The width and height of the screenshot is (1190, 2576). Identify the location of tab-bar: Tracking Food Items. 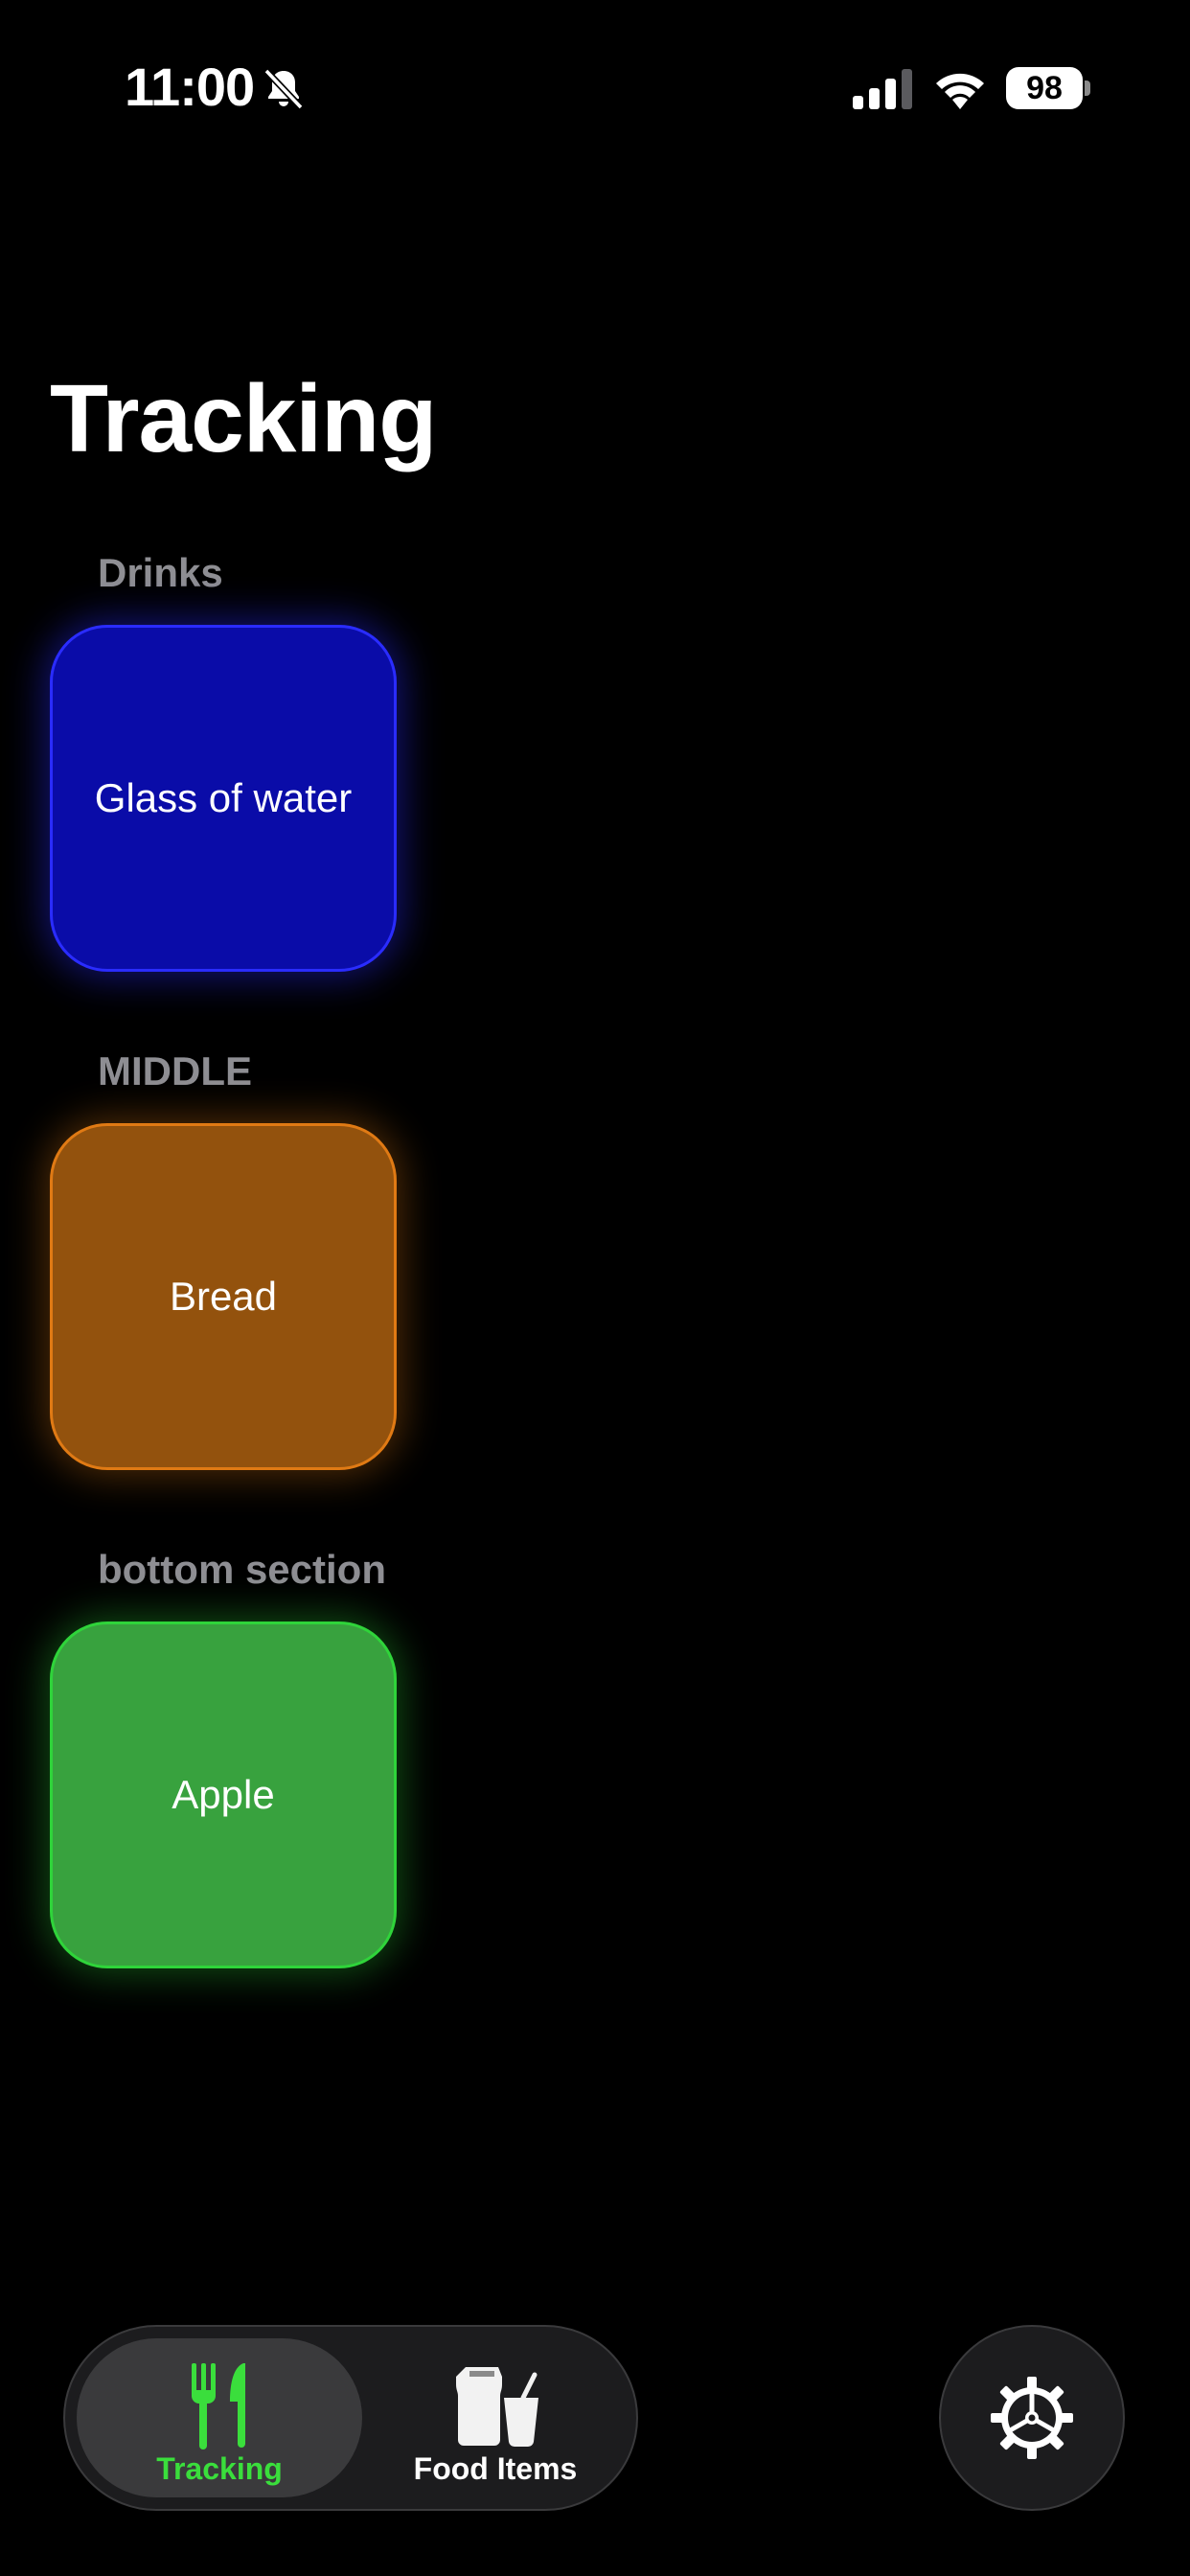
(350, 2418).